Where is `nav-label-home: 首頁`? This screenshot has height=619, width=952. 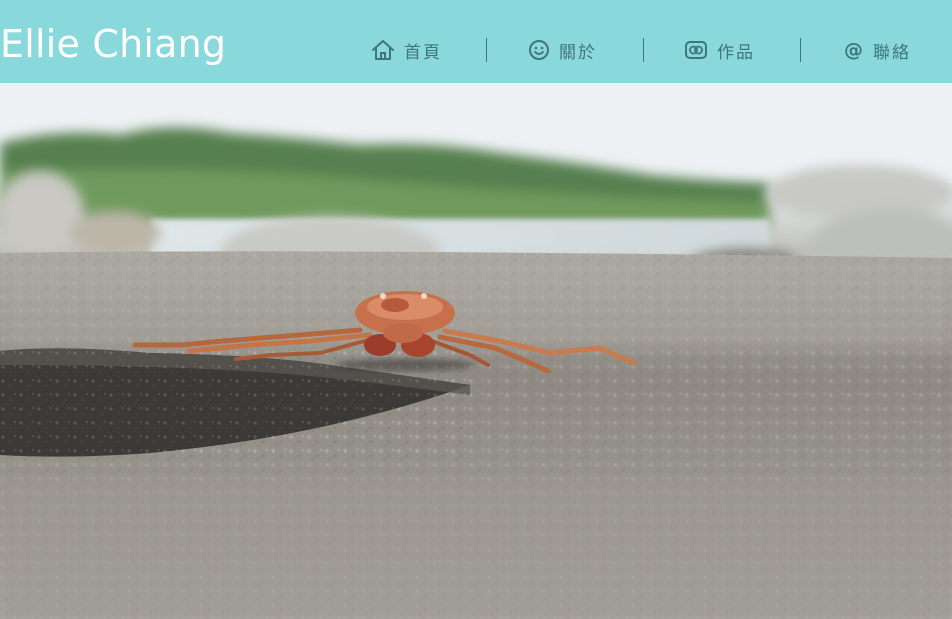
nav-label-home: 首頁 is located at coordinates (423, 52).